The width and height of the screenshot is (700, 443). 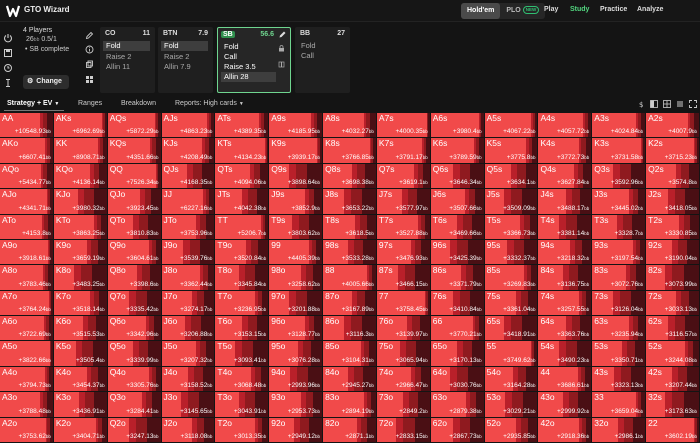 I want to click on tab-breakdown: Breakdown, so click(x=138, y=103).